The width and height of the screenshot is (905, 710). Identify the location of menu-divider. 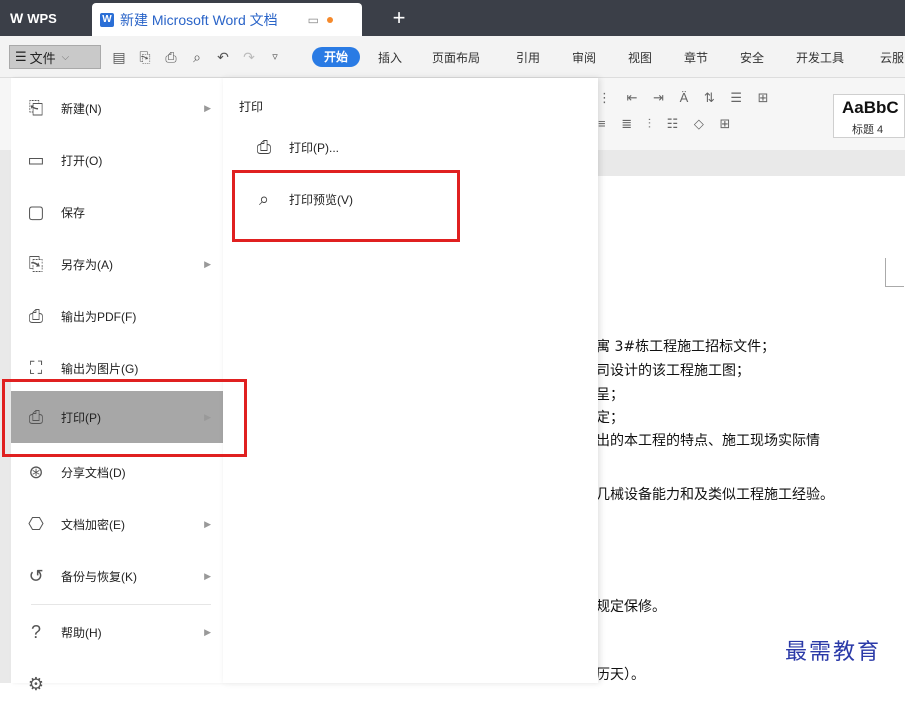
(121, 604).